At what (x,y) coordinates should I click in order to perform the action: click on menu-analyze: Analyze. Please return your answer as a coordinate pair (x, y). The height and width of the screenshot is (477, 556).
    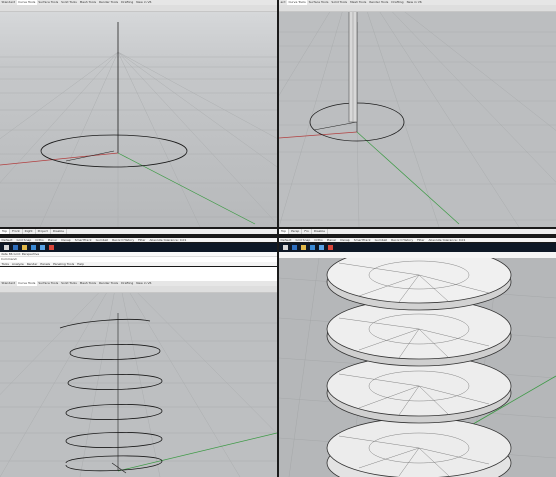
    Looking at the image, I should click on (17, 264).